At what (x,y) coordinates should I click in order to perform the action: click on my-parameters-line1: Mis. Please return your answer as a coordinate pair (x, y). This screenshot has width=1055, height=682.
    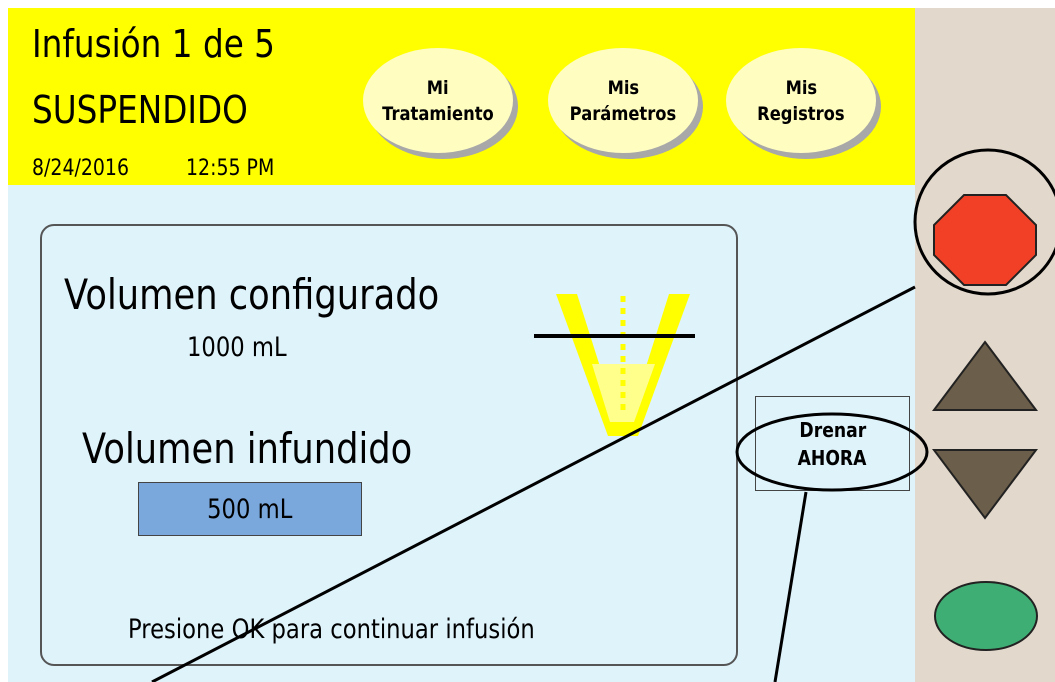
    Looking at the image, I should click on (623, 87).